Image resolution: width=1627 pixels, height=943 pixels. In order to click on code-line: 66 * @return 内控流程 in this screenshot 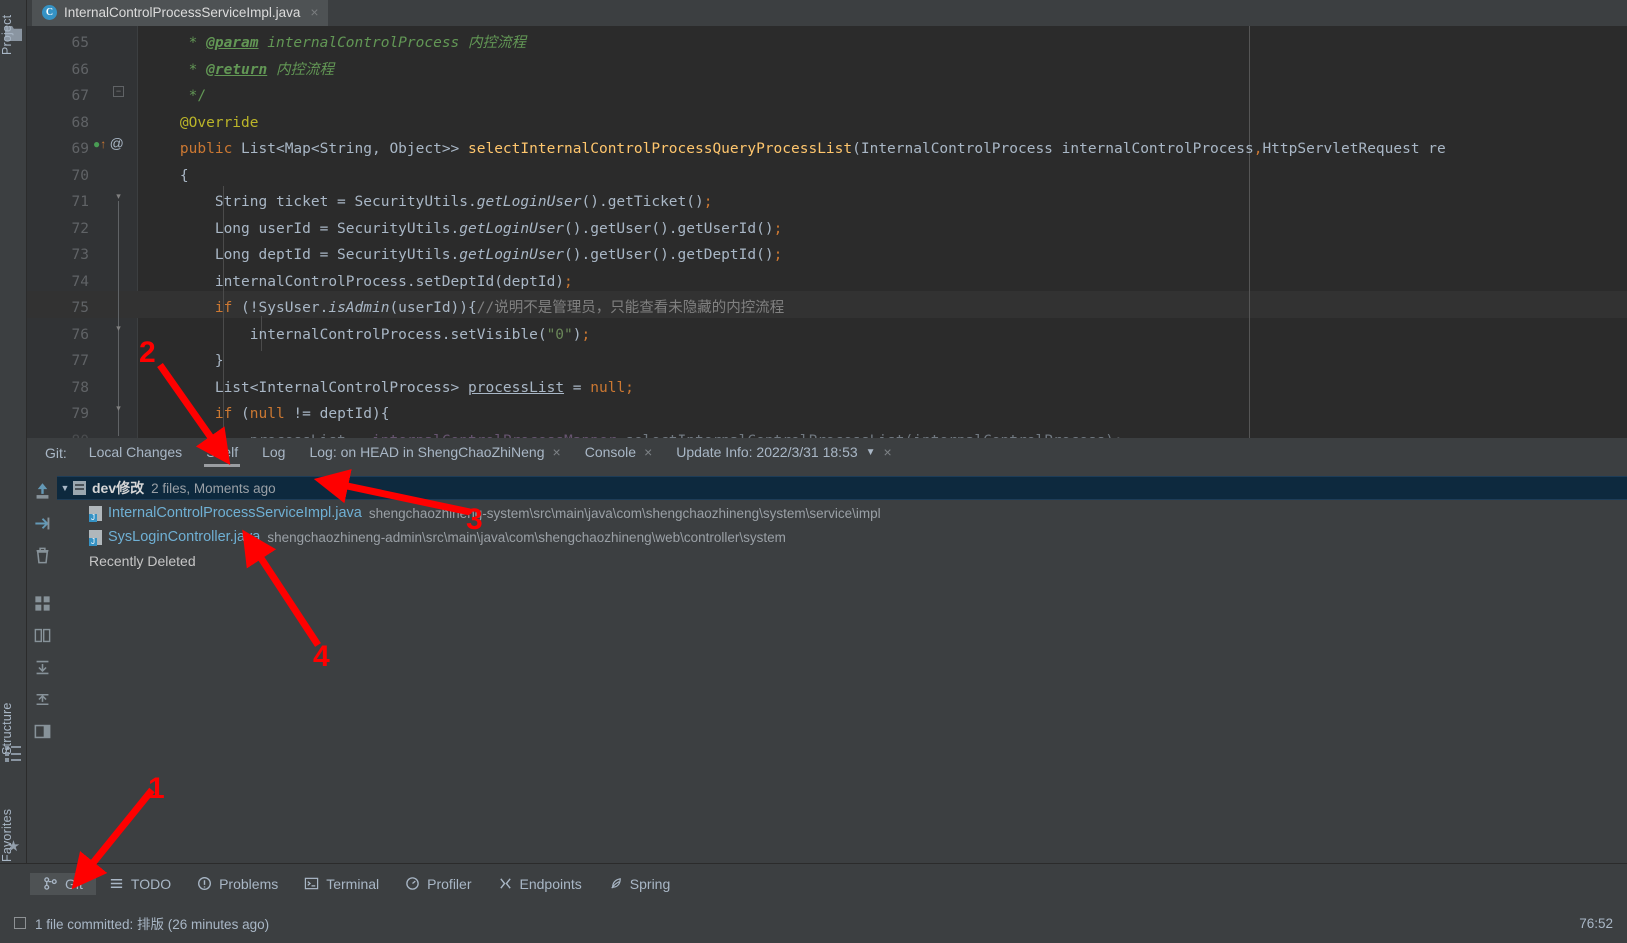, I will do `click(827, 70)`.